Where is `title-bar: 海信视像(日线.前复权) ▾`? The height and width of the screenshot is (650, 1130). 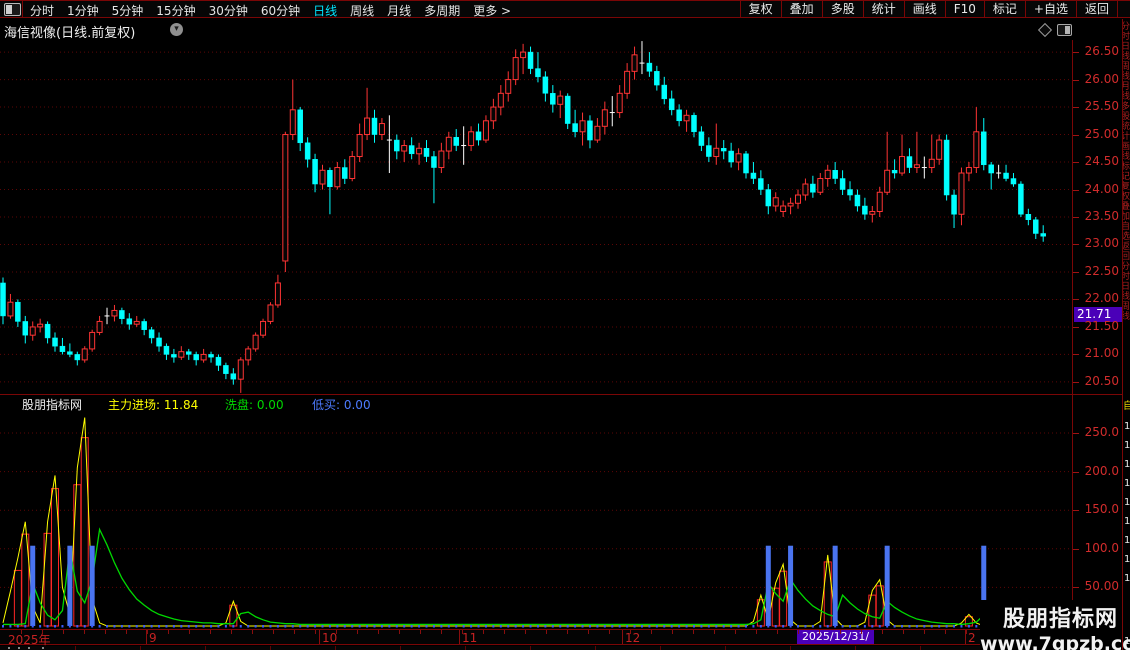 title-bar: 海信视像(日线.前复权) ▾ is located at coordinates (561, 30).